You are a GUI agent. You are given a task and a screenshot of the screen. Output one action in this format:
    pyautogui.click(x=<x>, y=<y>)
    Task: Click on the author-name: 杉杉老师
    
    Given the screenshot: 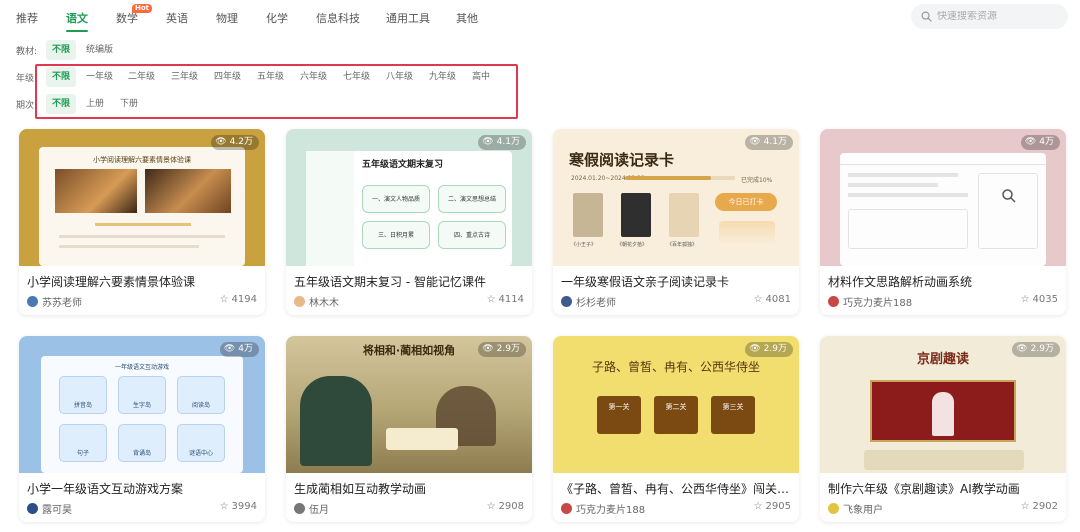 What is the action you would take?
    pyautogui.click(x=596, y=303)
    